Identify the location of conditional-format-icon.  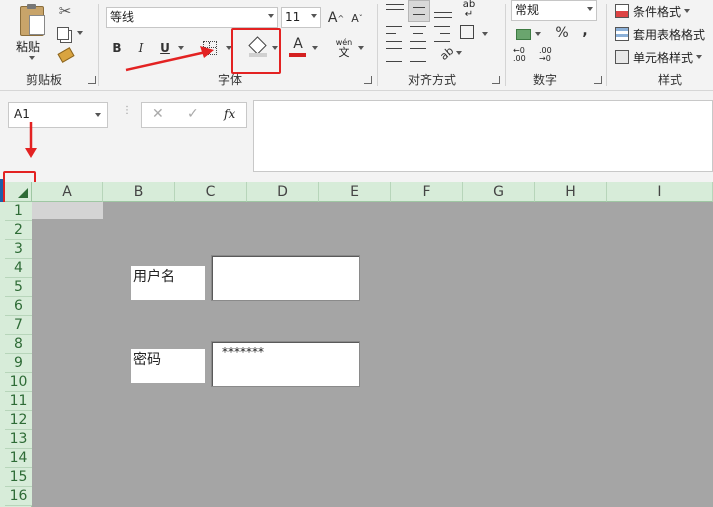
(622, 11).